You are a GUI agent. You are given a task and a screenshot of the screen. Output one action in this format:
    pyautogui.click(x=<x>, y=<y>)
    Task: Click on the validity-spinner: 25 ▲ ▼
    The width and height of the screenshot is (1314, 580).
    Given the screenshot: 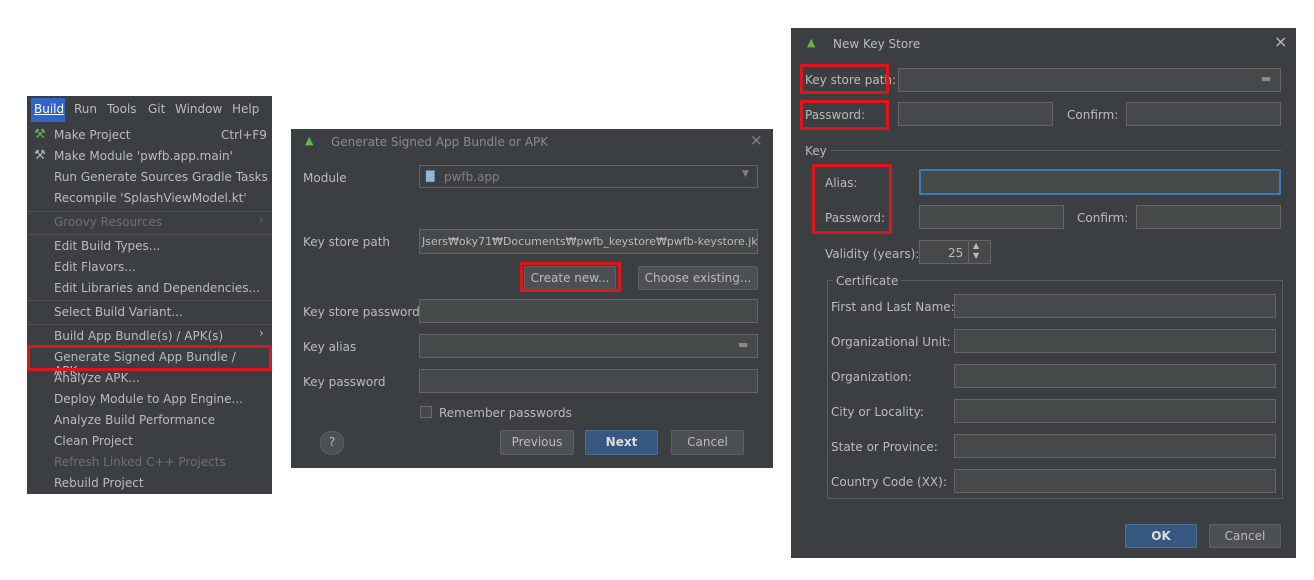 What is the action you would take?
    pyautogui.click(x=955, y=252)
    